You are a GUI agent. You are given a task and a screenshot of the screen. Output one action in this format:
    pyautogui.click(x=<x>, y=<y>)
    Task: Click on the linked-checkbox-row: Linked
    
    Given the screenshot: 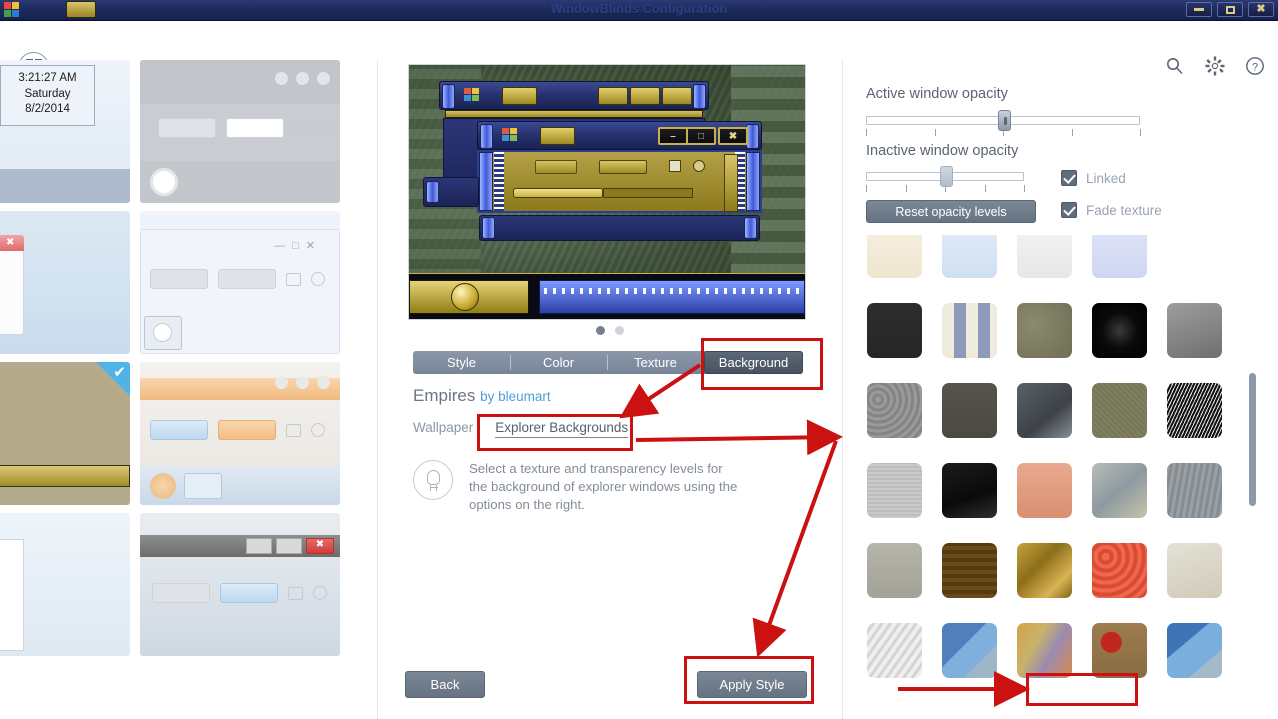 What is the action you would take?
    pyautogui.click(x=1093, y=178)
    